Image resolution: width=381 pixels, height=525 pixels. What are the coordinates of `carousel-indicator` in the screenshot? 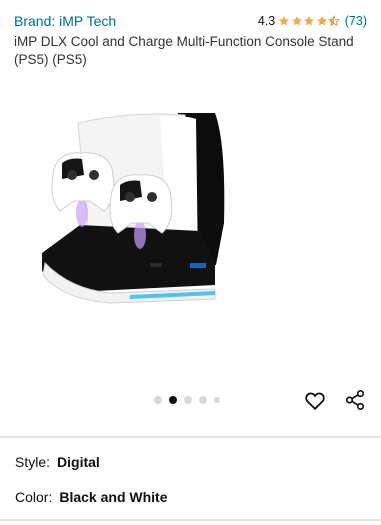 It's located at (190, 400).